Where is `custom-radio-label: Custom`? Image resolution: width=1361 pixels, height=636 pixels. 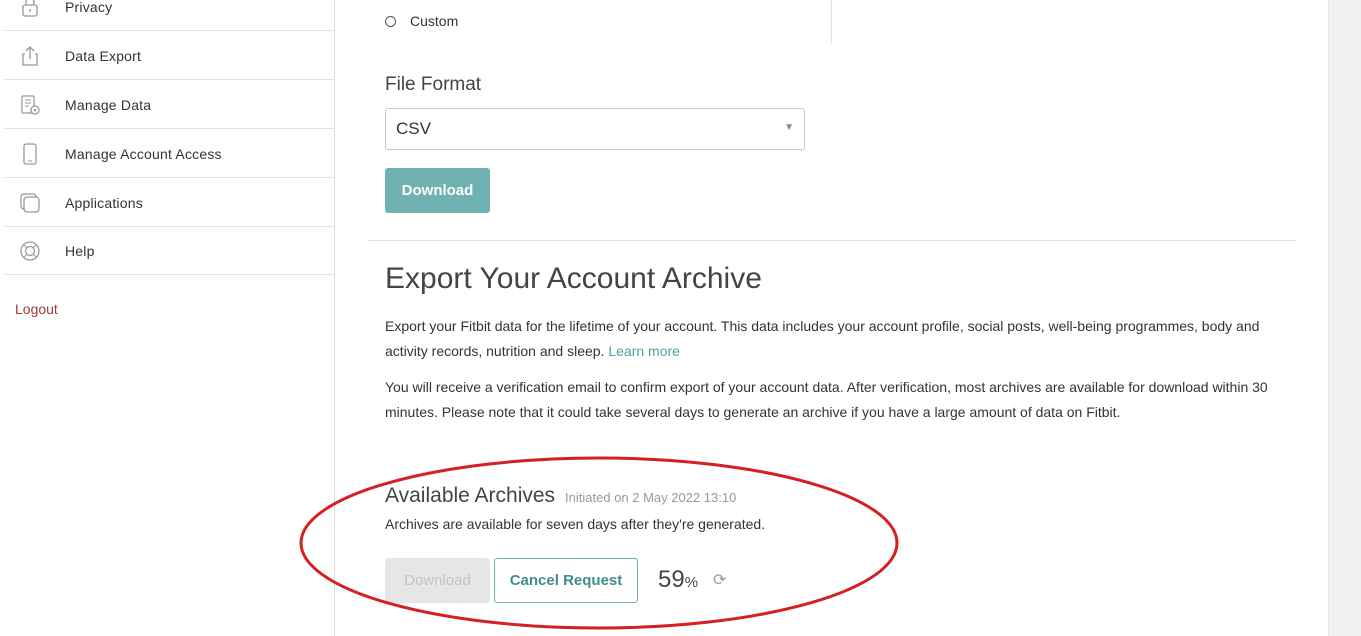
custom-radio-label: Custom is located at coordinates (434, 21).